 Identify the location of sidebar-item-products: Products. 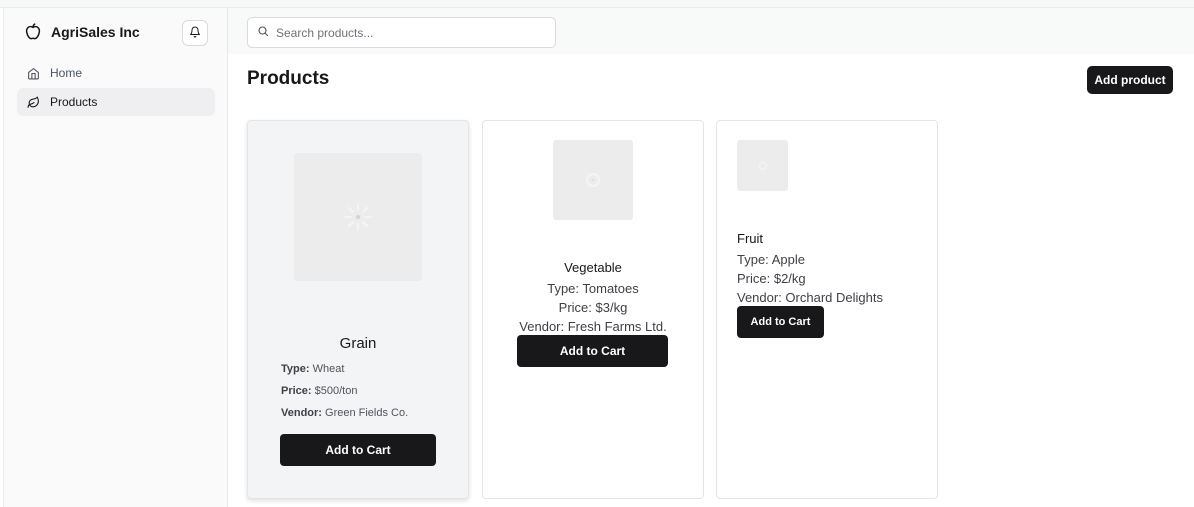
(116, 102).